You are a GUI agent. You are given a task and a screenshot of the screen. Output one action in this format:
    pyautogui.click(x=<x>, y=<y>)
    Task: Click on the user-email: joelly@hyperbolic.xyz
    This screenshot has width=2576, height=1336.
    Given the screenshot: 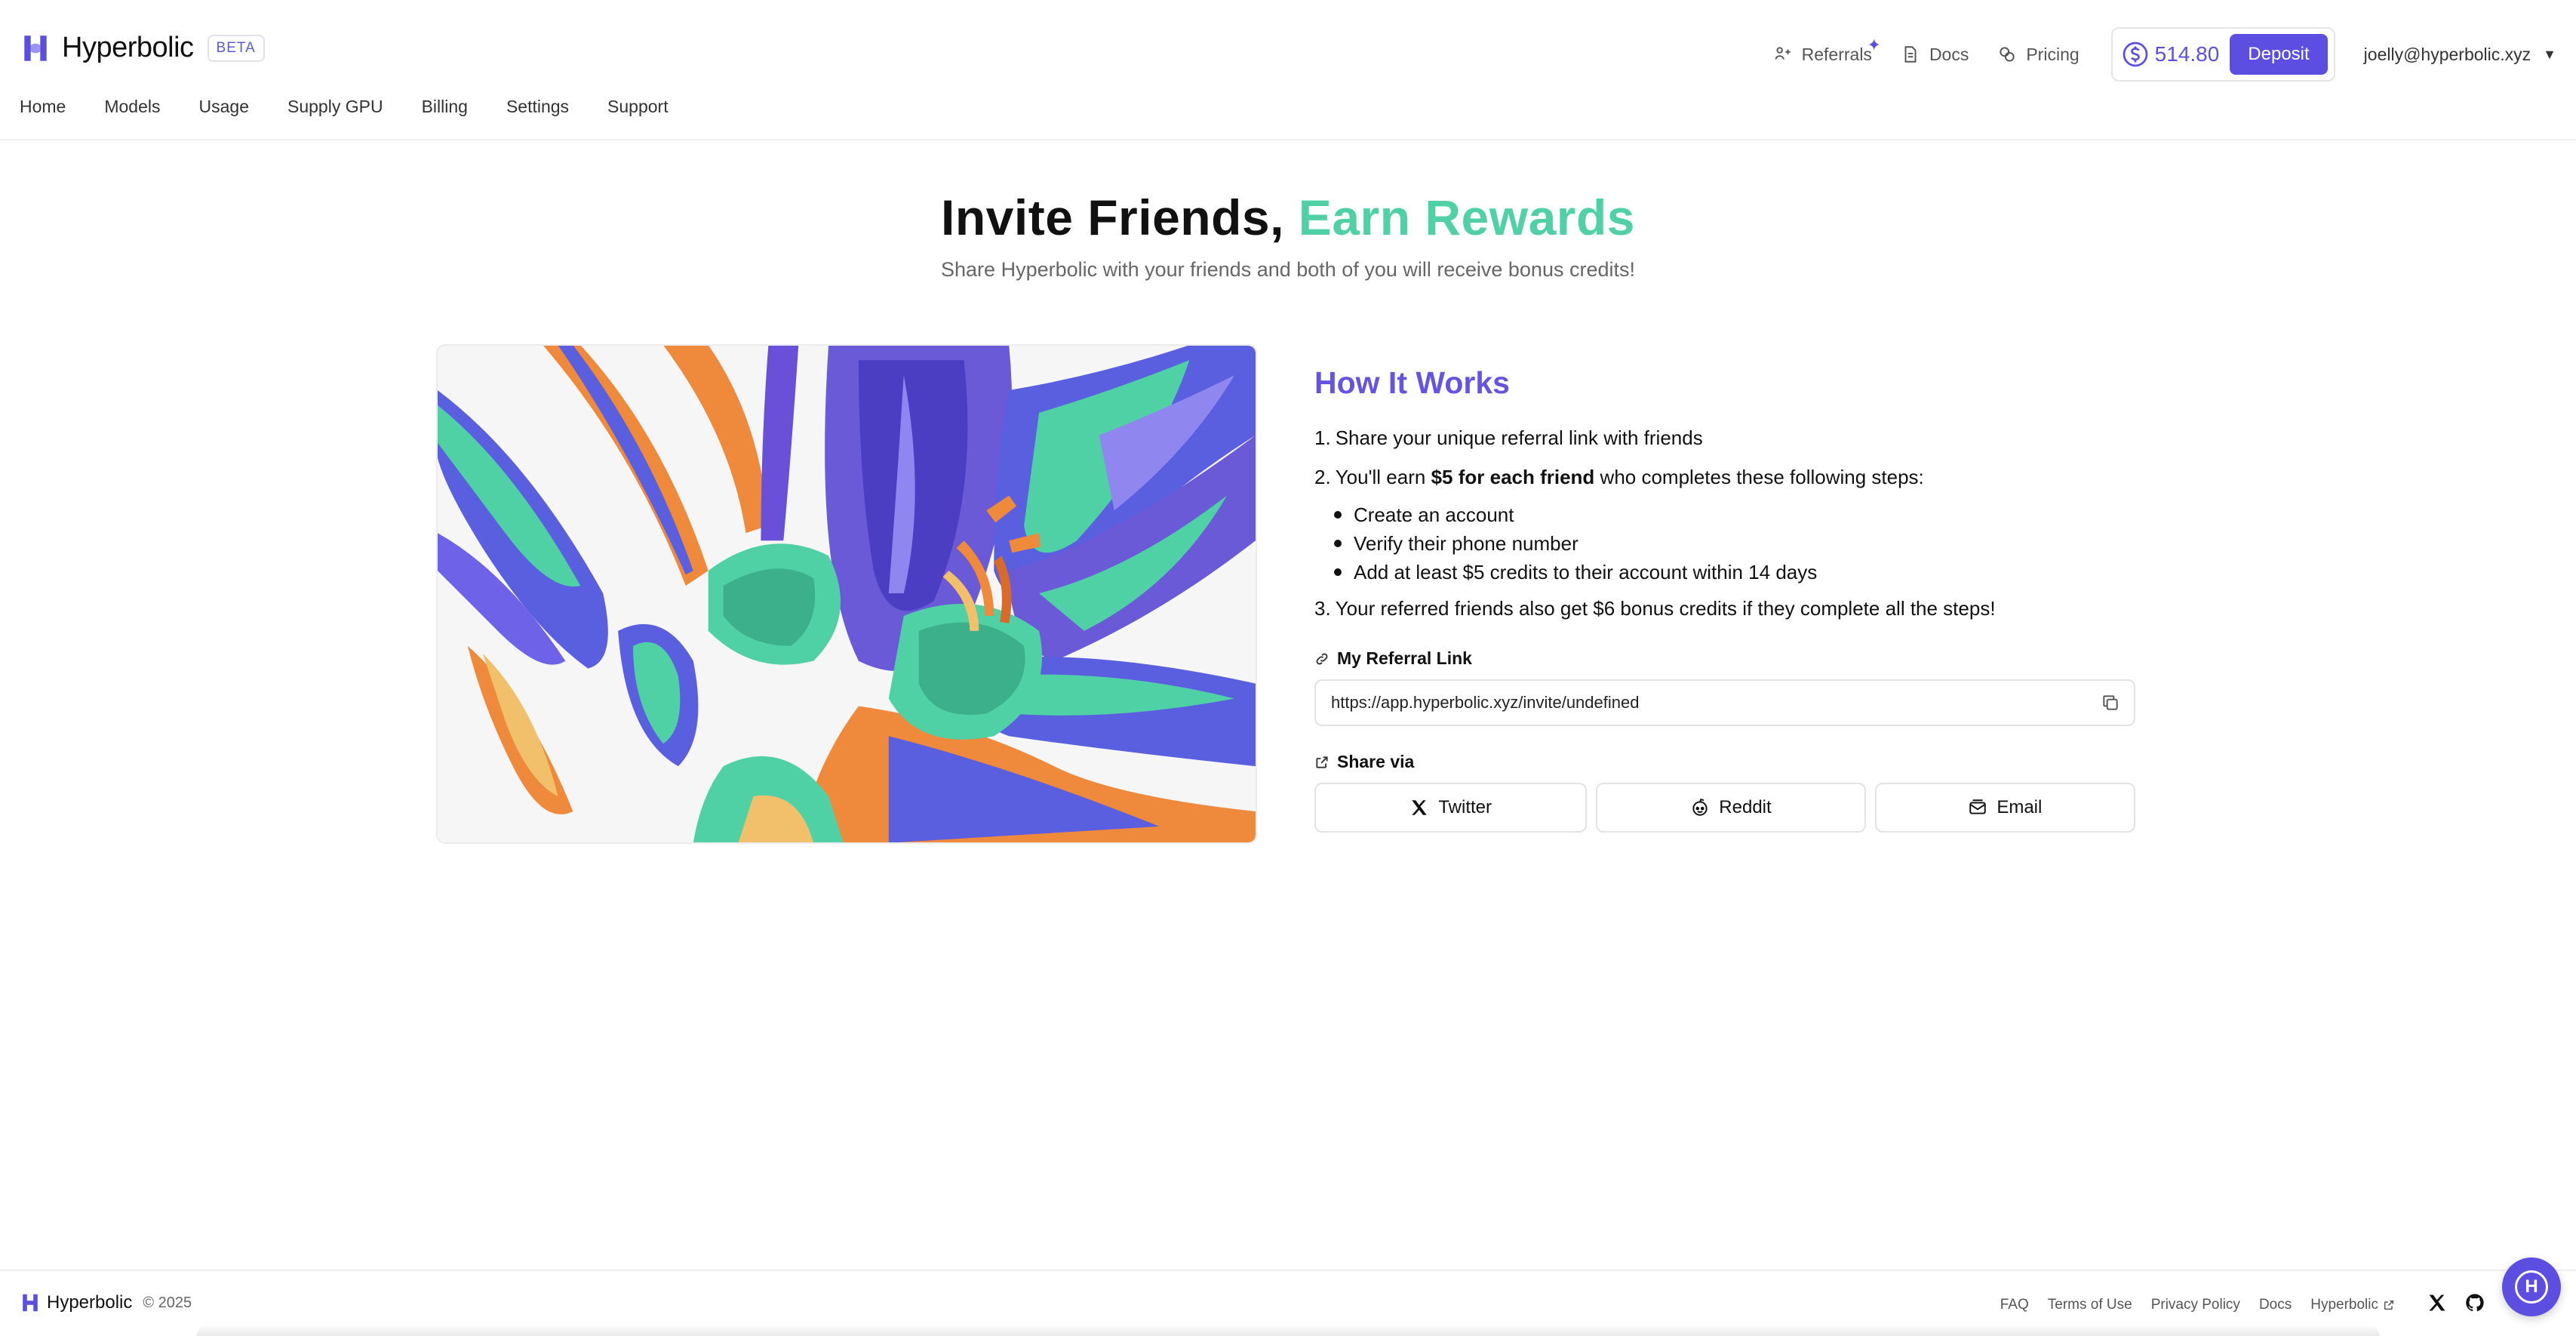 What is the action you would take?
    pyautogui.click(x=2447, y=54)
    